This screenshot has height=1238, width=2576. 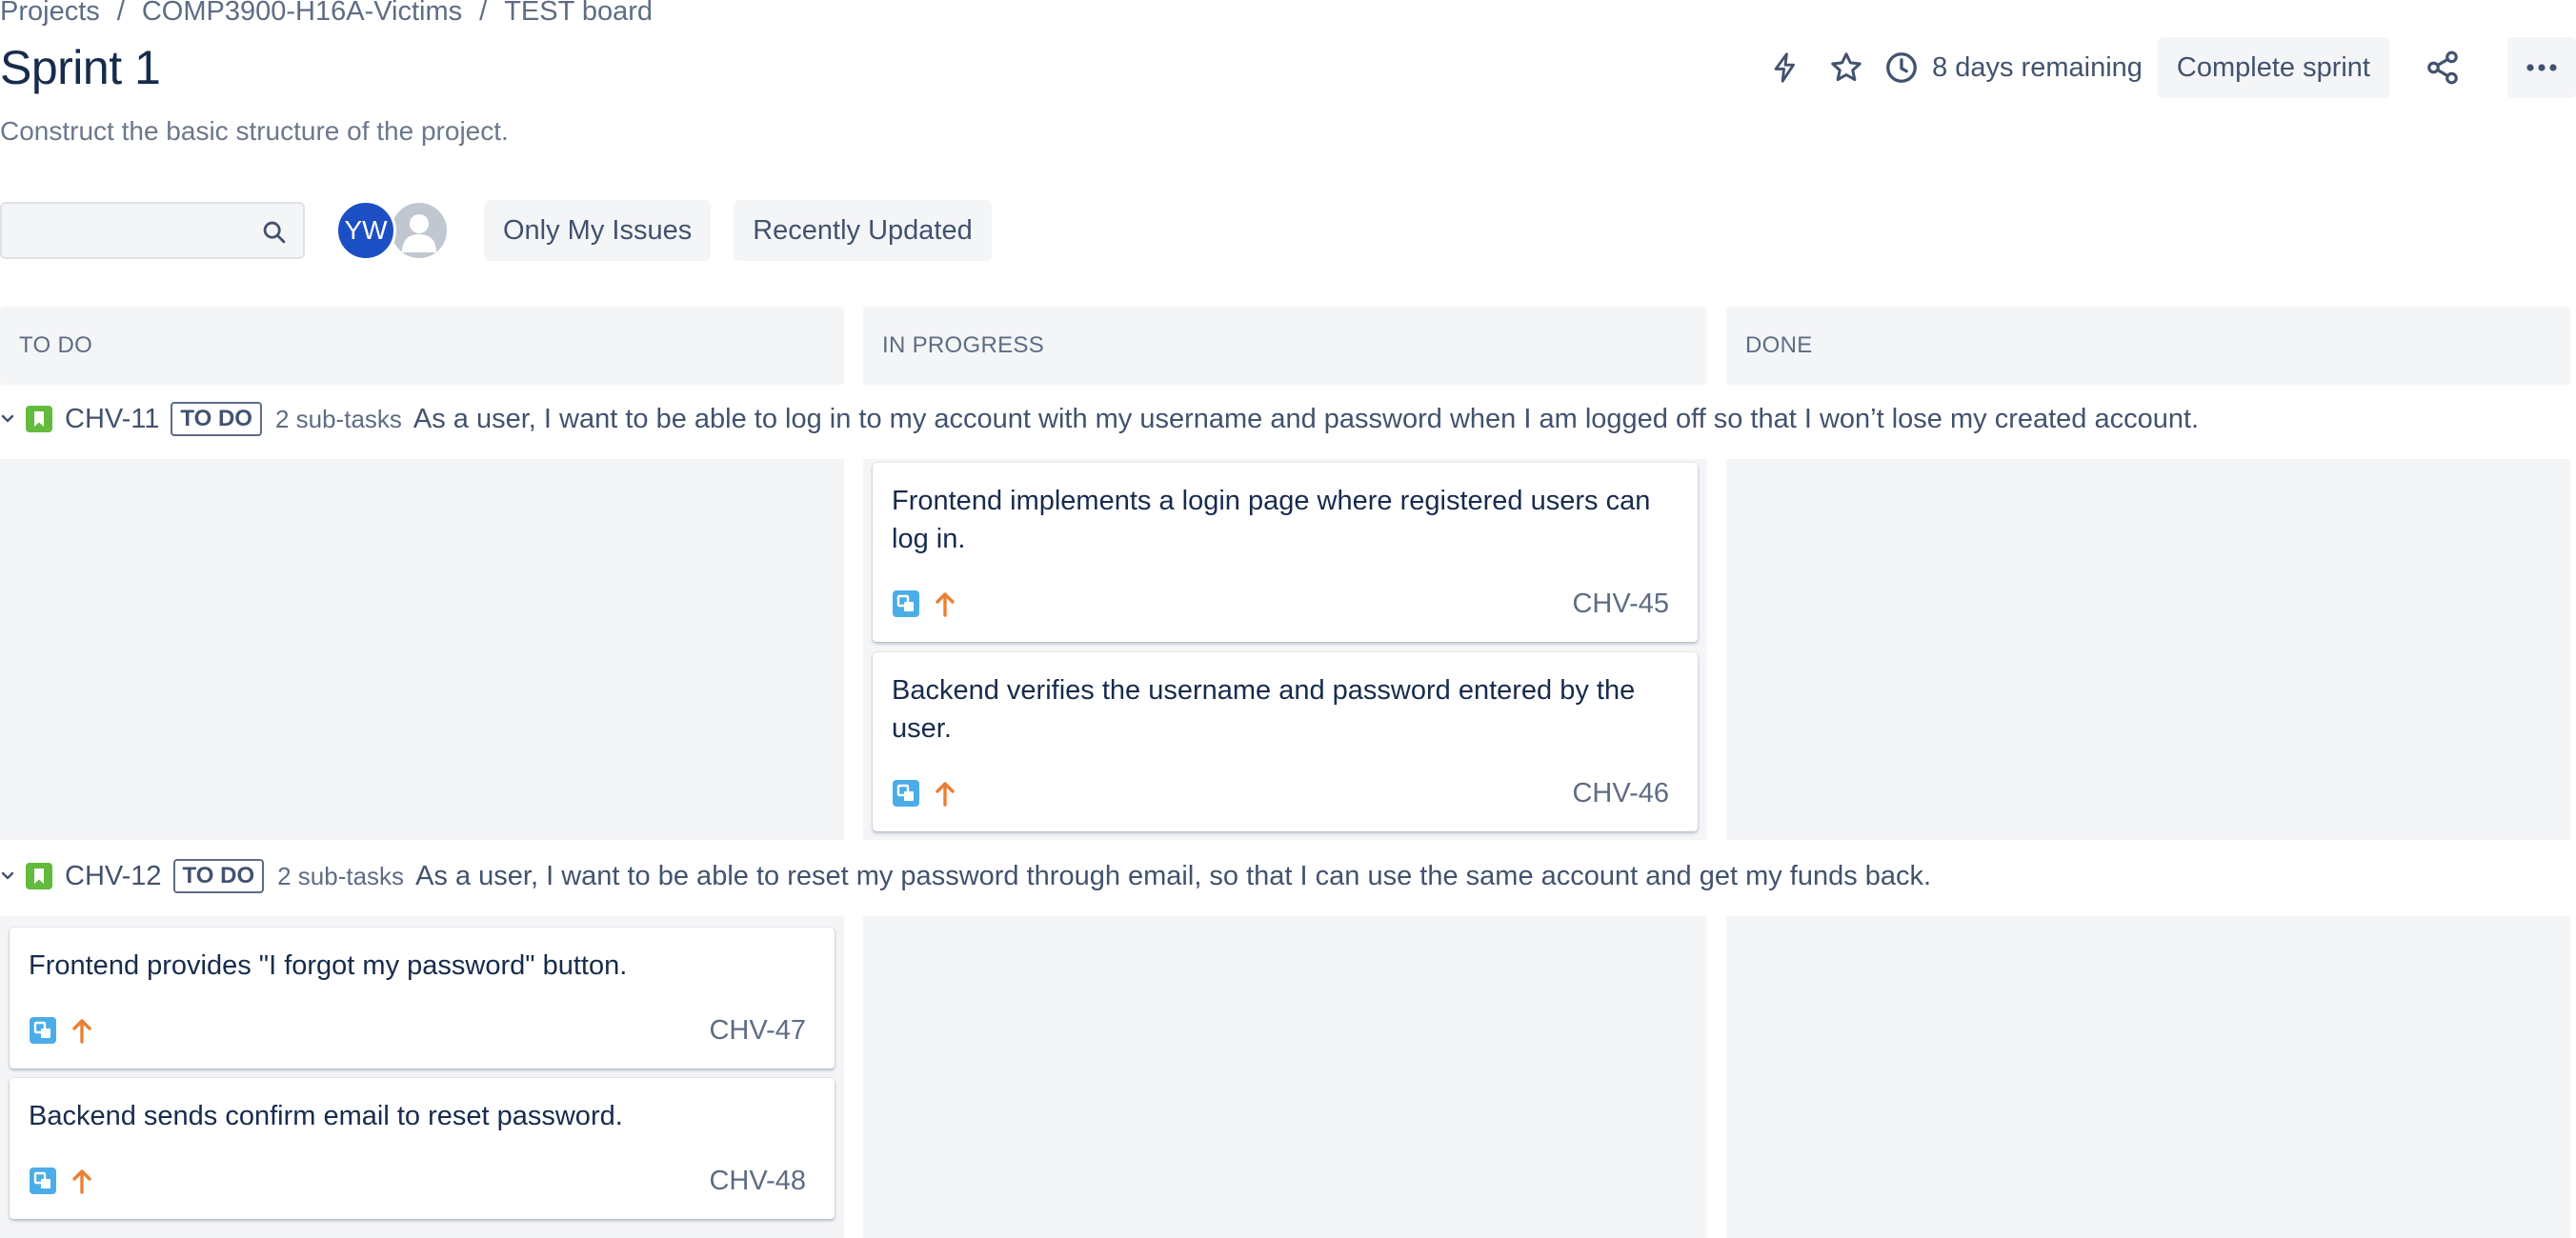 I want to click on complete-sprint-button: Complete sprint, so click(x=2273, y=67).